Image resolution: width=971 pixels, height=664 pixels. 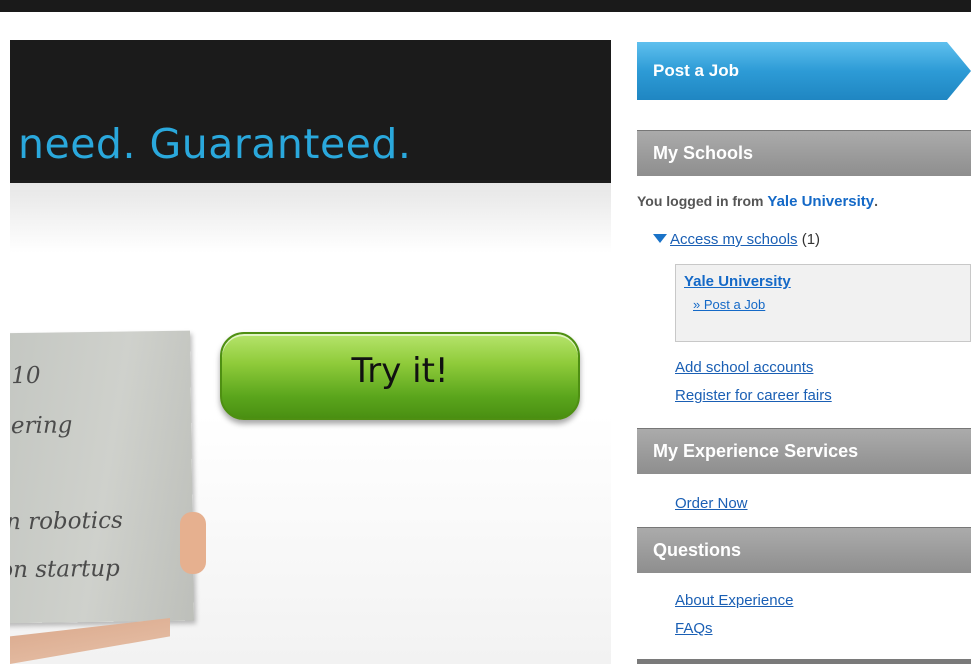 What do you see at coordinates (25, 376) in the screenshot?
I see `sign-line: 010` at bounding box center [25, 376].